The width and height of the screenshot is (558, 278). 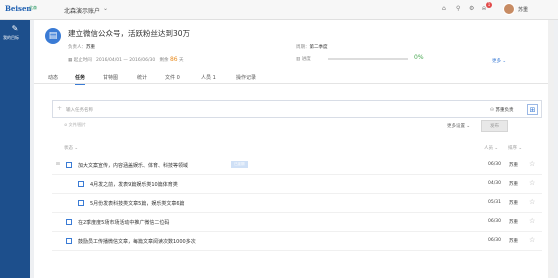 I want to click on task-date: 04/30, so click(x=494, y=183).